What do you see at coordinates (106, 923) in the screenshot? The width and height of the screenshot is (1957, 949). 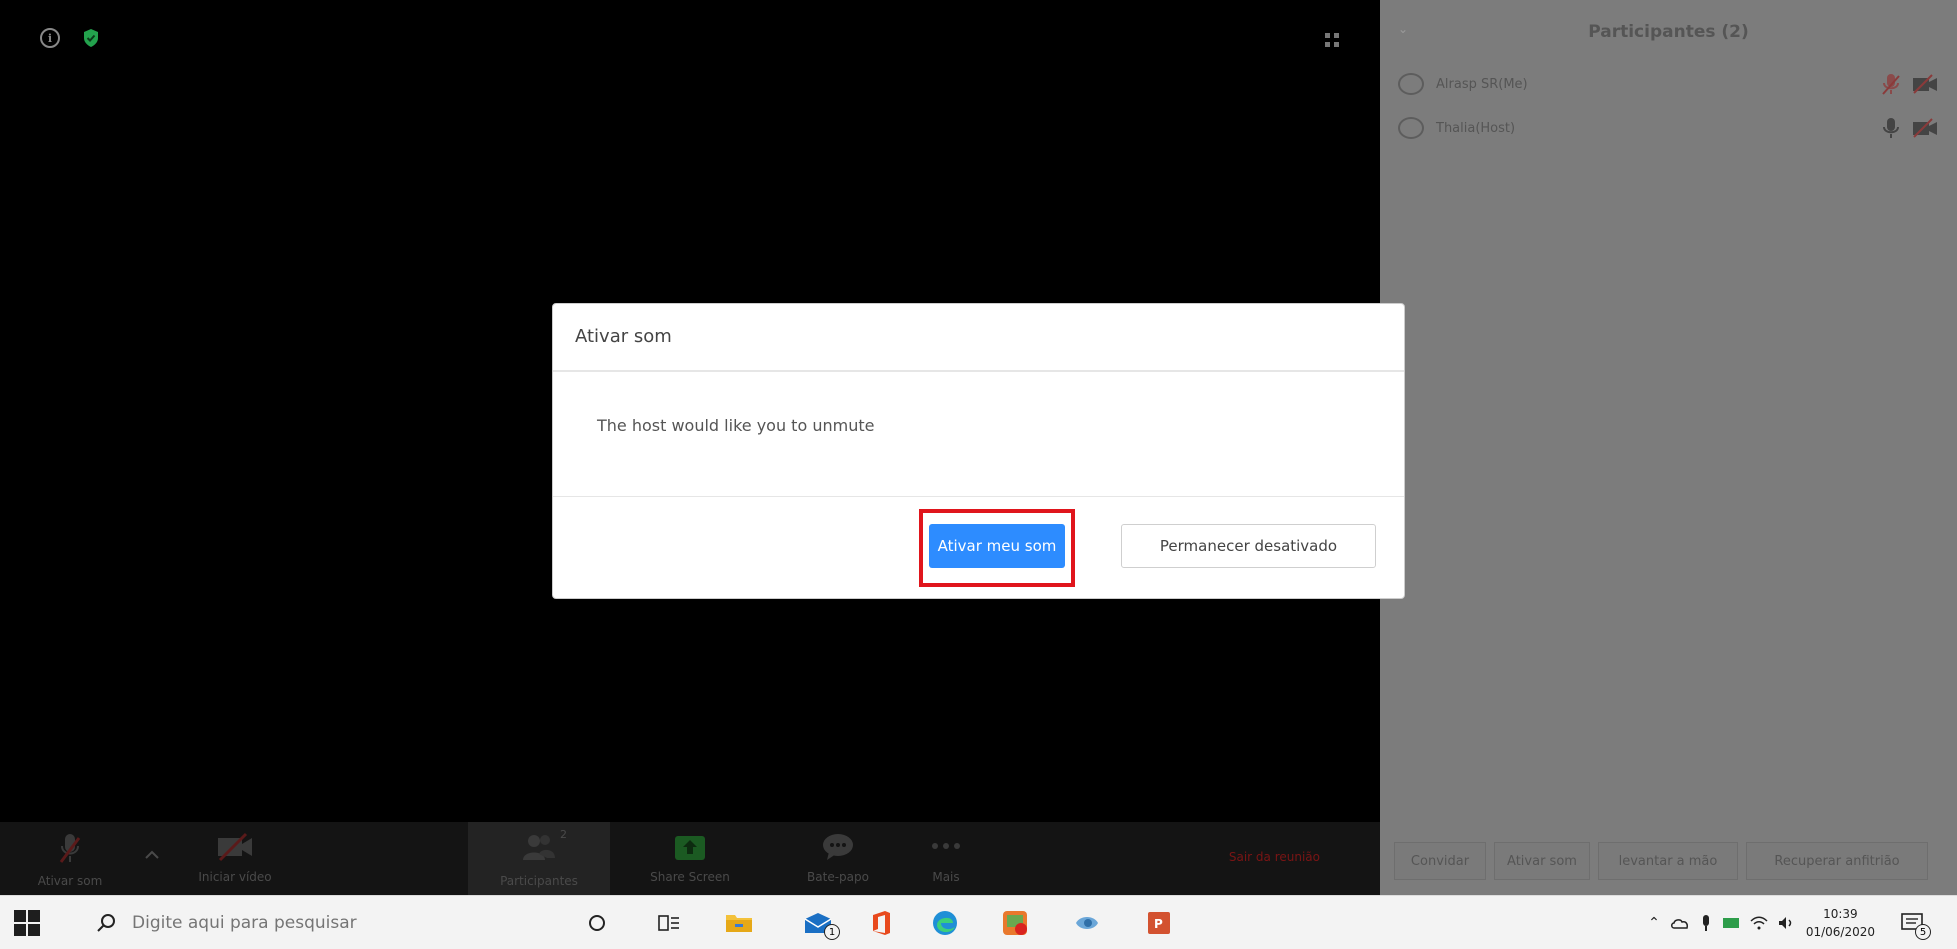 I see `search-icon` at bounding box center [106, 923].